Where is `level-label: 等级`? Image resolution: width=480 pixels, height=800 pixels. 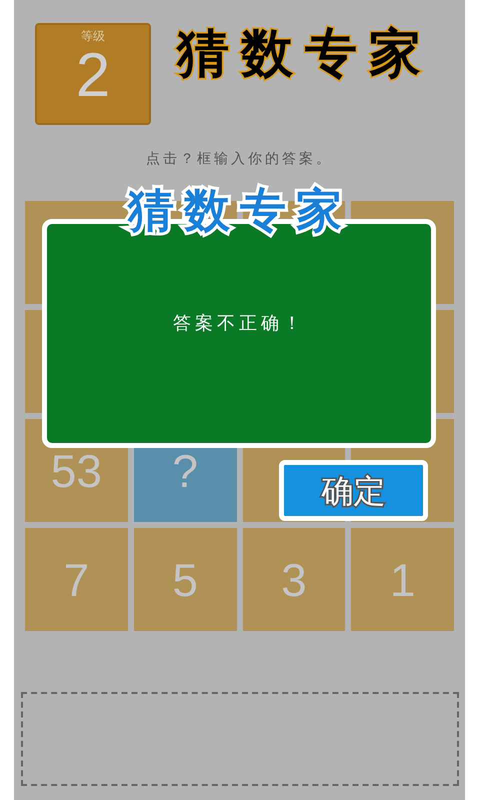 level-label: 等级 is located at coordinates (93, 36).